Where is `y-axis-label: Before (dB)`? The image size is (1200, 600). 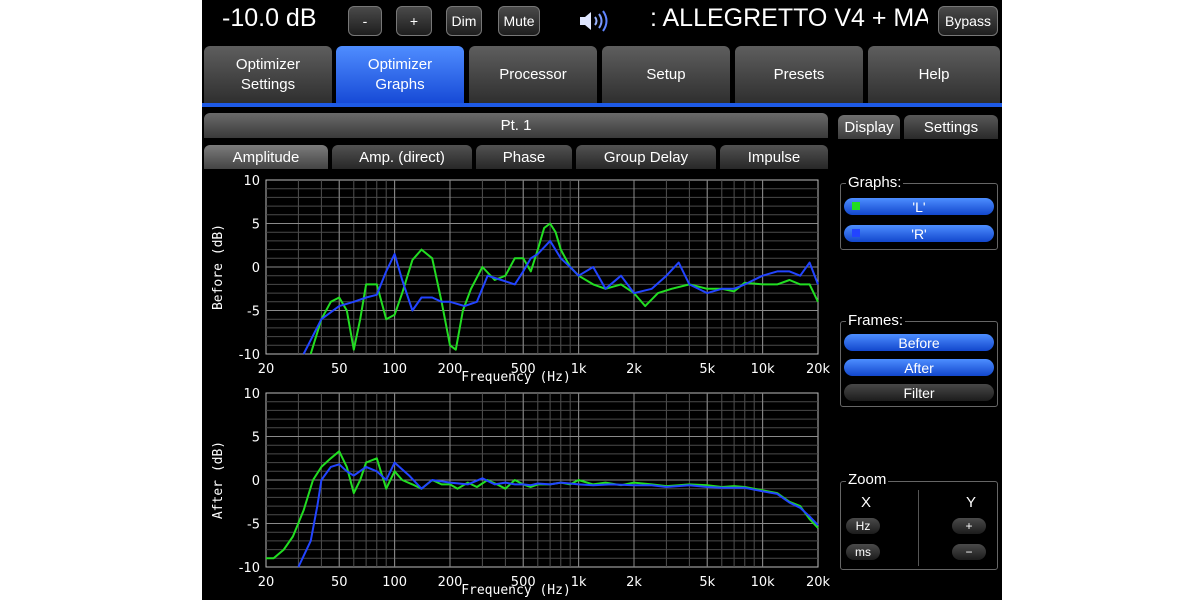
y-axis-label: Before (dB) is located at coordinates (218, 267).